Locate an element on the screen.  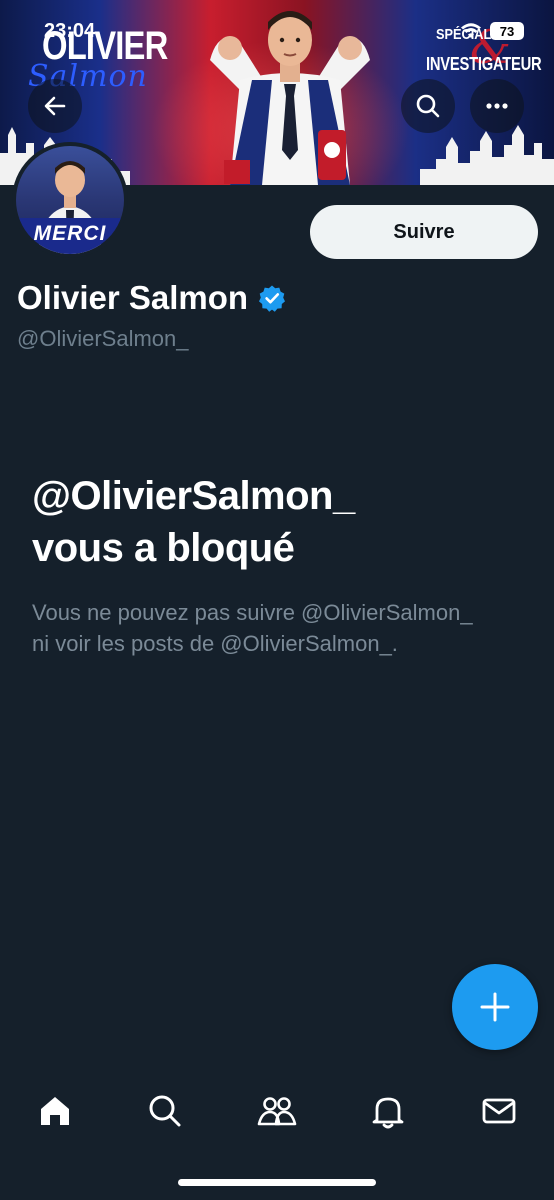
mail-icon is located at coordinates (499, 1111).